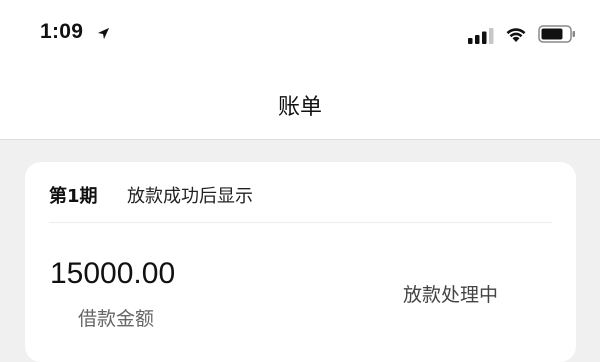 This screenshot has width=600, height=362. What do you see at coordinates (190, 196) in the screenshot?
I see `bill-period-note: 放款成功后显示` at bounding box center [190, 196].